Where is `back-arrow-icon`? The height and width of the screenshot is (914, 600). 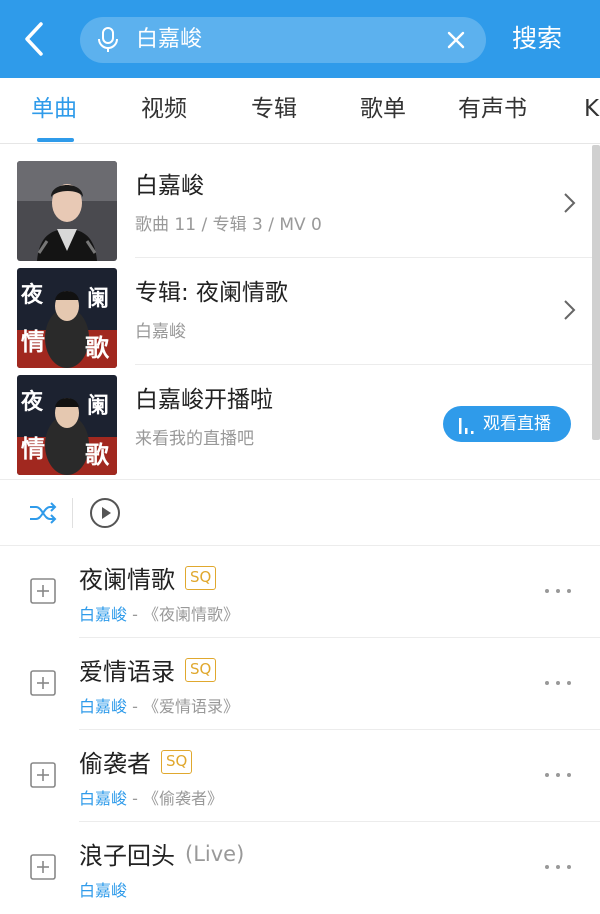
back-arrow-icon is located at coordinates (34, 39).